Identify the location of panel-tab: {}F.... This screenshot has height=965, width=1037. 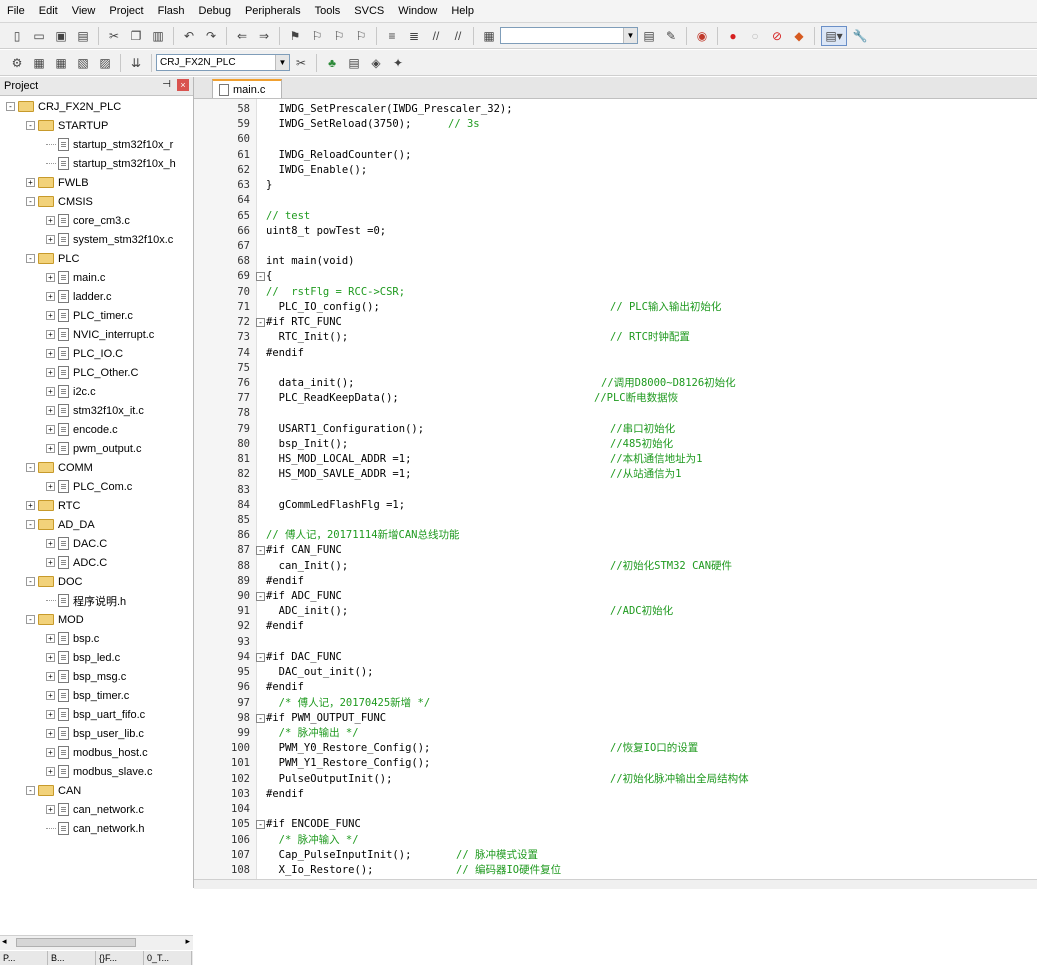
(120, 958).